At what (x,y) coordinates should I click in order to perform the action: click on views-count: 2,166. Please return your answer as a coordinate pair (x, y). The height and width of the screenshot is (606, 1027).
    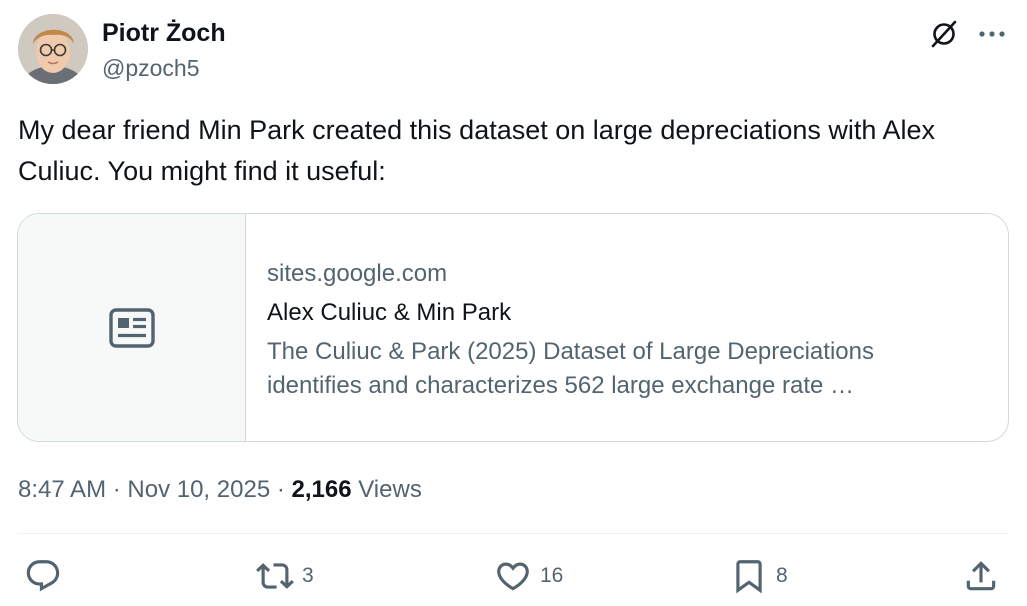
    Looking at the image, I should click on (321, 489).